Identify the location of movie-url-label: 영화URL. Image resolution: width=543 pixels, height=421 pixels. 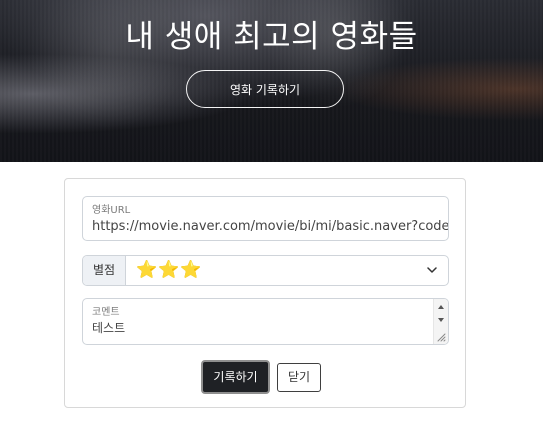
(111, 210).